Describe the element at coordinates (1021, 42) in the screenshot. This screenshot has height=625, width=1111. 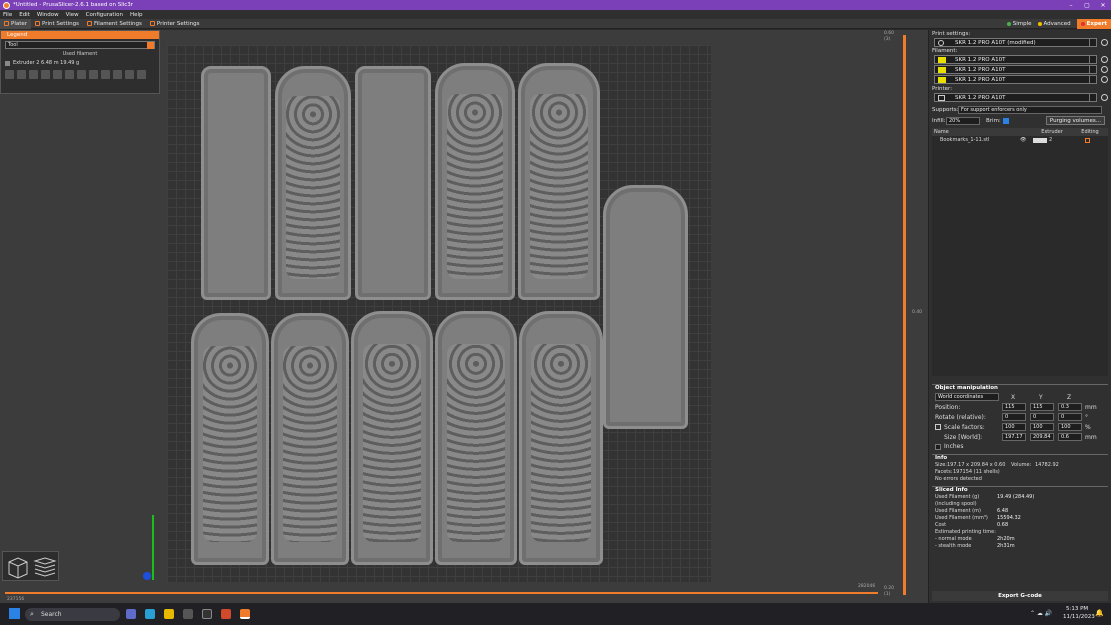
I see `print-profile-select: SKR 1.2 PRO A10T (modified)` at that location.